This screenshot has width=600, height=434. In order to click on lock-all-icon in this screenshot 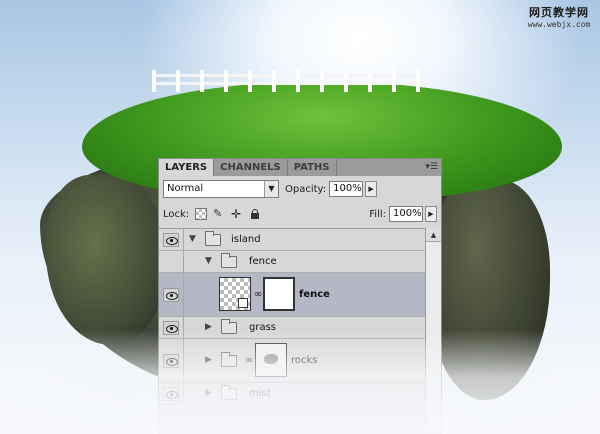, I will do `click(255, 214)`.